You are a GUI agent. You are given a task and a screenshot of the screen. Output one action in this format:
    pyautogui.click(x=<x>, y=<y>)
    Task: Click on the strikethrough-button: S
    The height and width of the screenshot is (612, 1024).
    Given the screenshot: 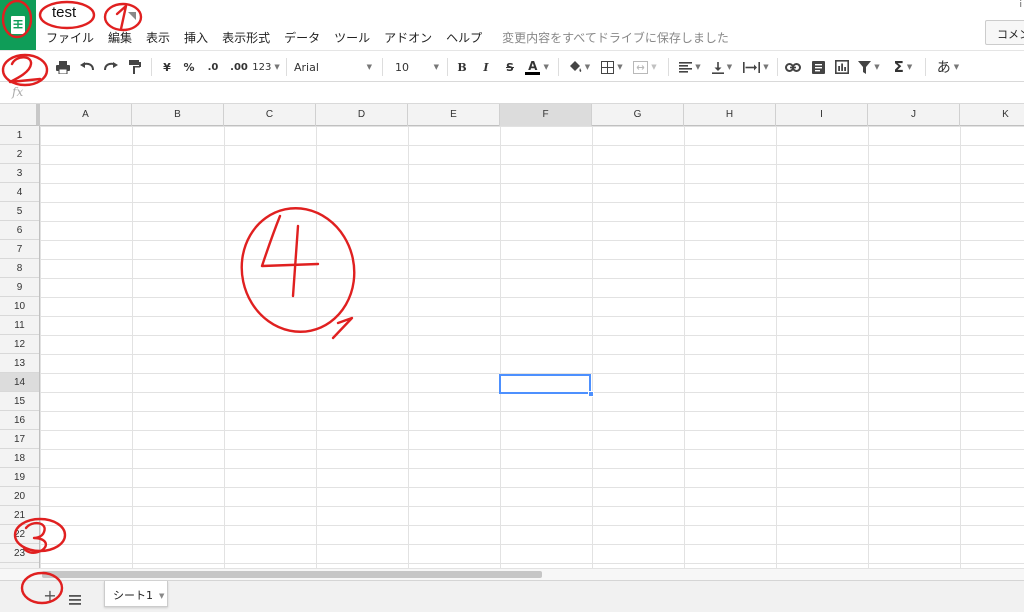 What is the action you would take?
    pyautogui.click(x=510, y=67)
    